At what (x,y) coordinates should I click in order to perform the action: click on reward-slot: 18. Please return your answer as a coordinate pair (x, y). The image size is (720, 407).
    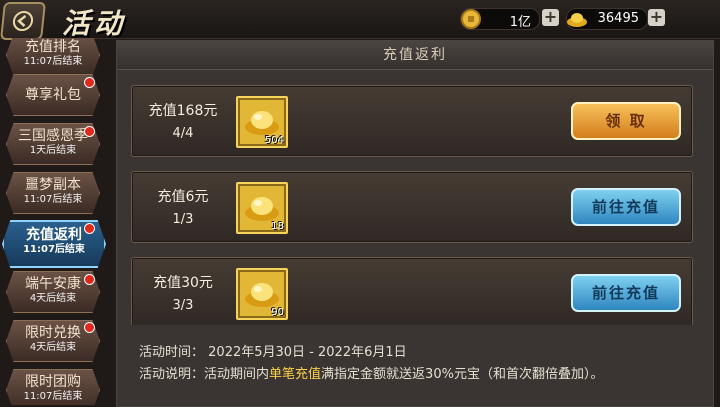
    Looking at the image, I should click on (262, 208).